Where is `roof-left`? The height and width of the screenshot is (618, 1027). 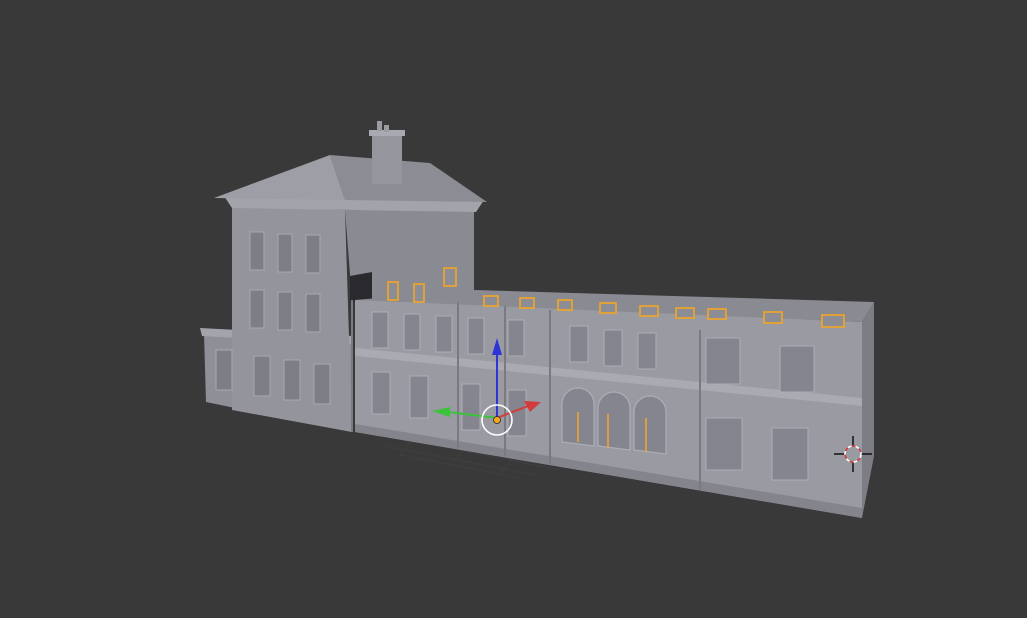
roof-left is located at coordinates (279, 177).